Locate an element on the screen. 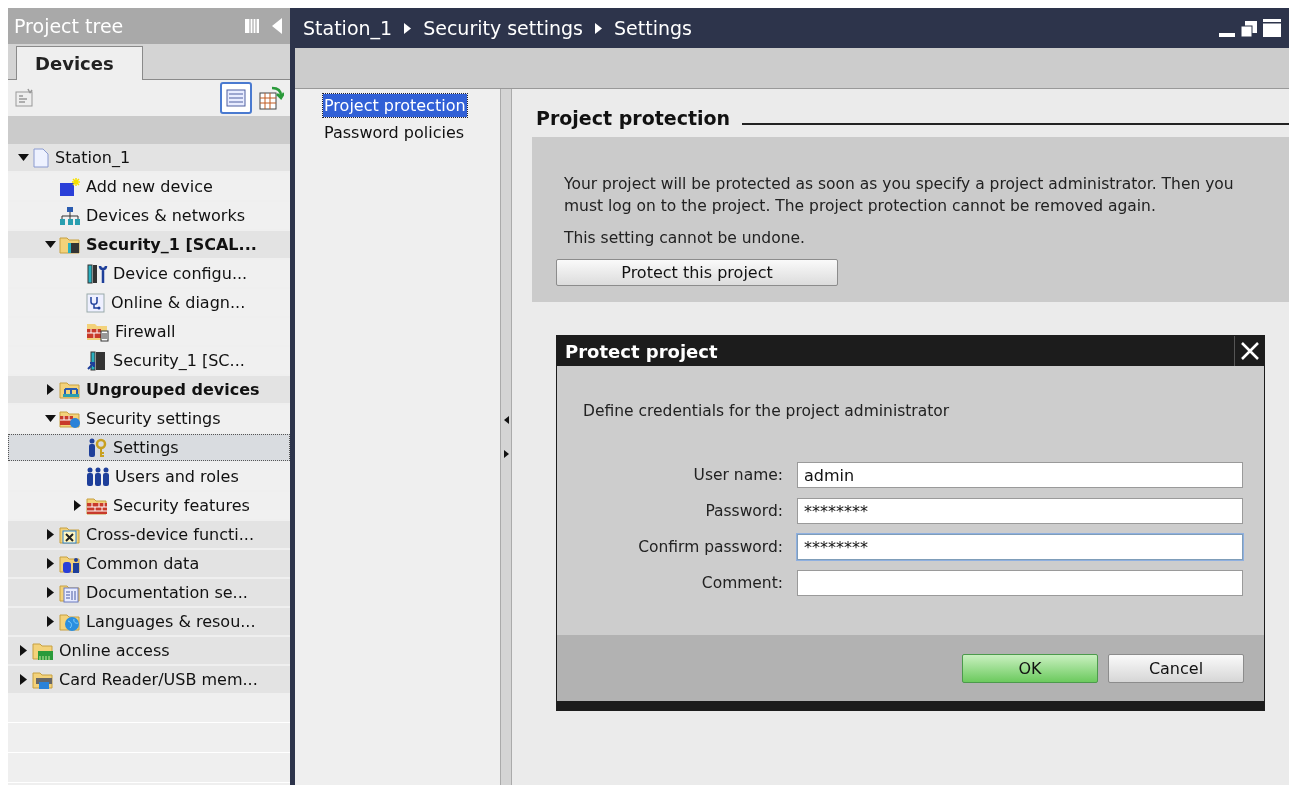 The height and width of the screenshot is (785, 1289). network-folder-icon is located at coordinates (70, 389).